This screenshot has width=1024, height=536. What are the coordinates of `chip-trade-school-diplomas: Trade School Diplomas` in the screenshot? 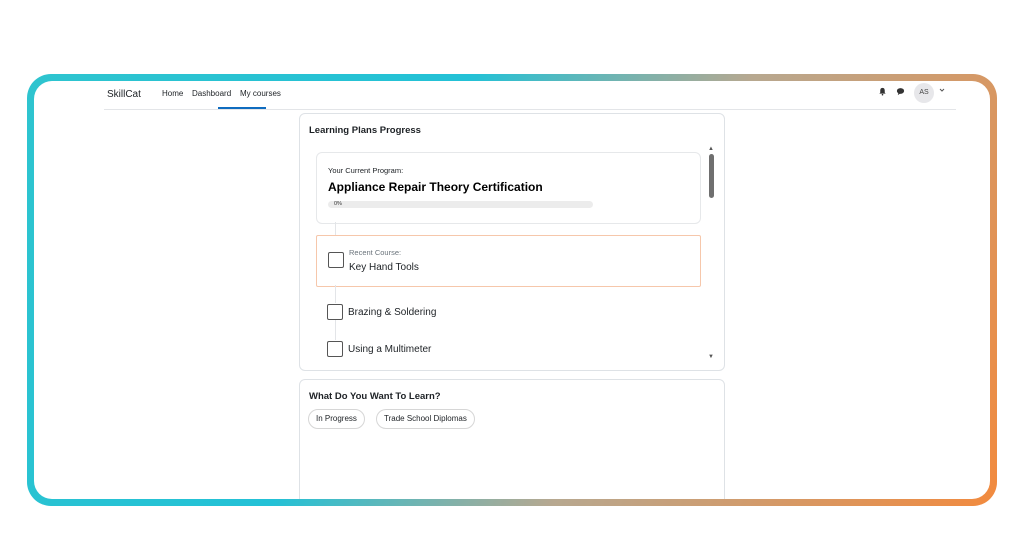 It's located at (425, 419).